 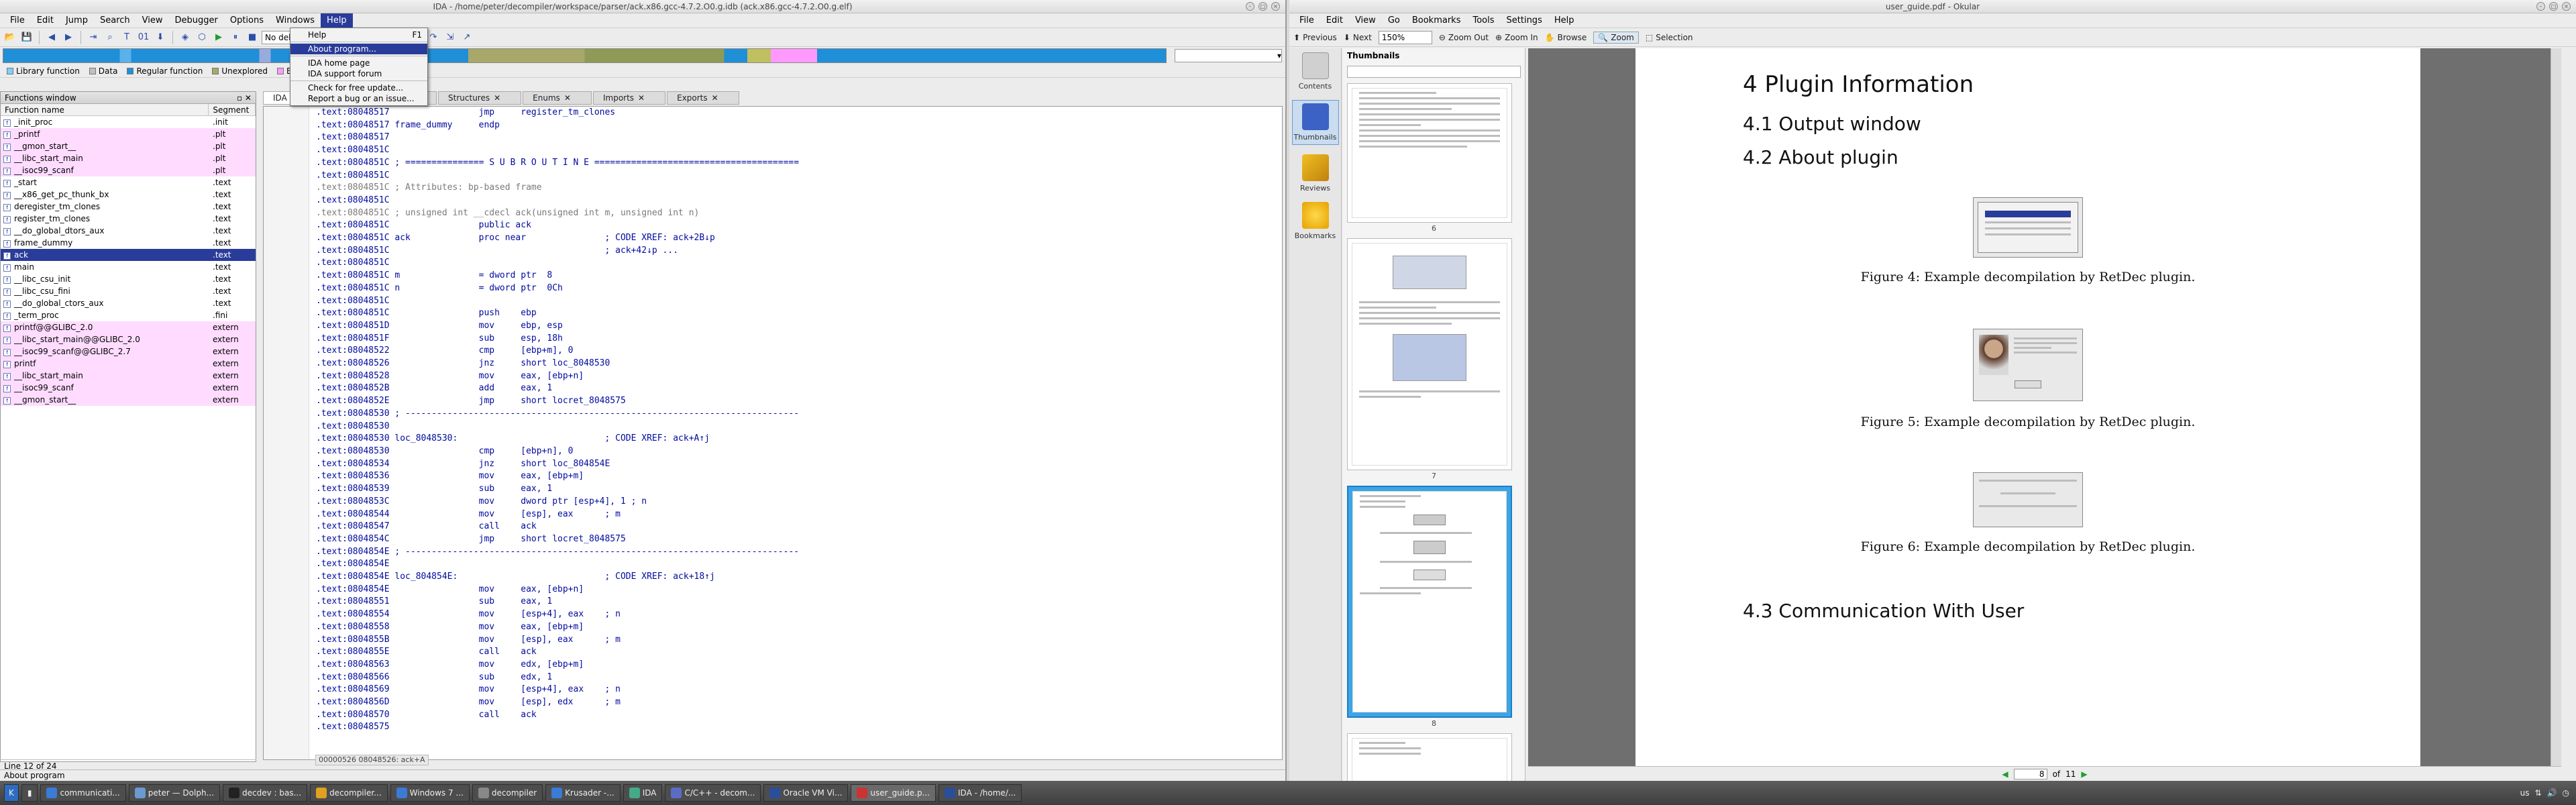 What do you see at coordinates (128, 339) in the screenshot?
I see `function-row: f __libc_start_main@@GLIBC_2.0 extern` at bounding box center [128, 339].